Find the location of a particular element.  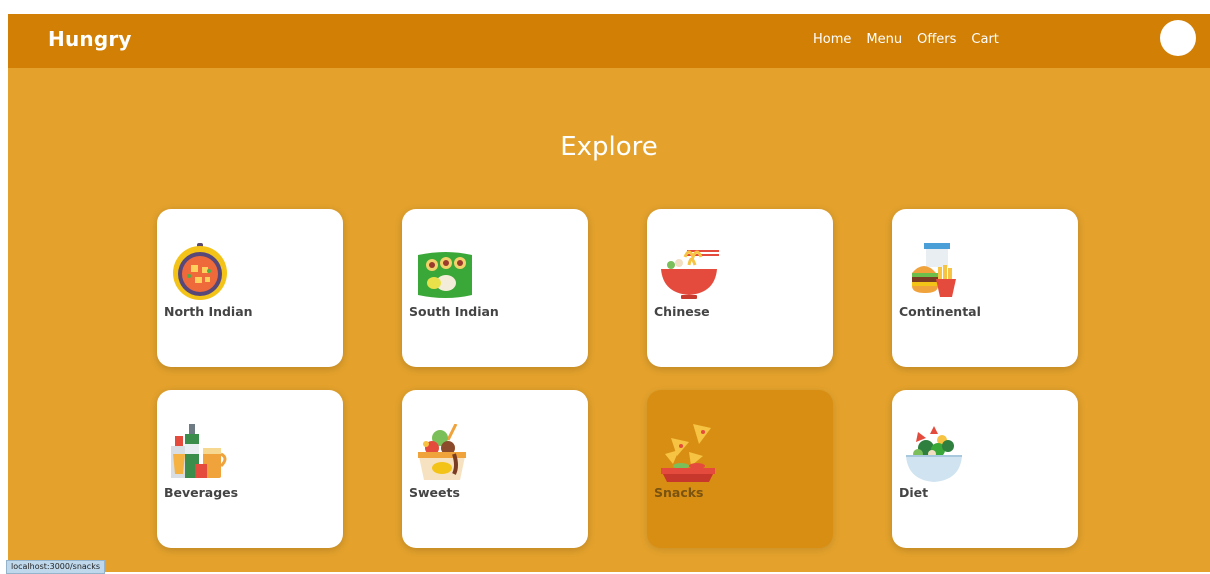

category-label: Continental is located at coordinates (940, 311).